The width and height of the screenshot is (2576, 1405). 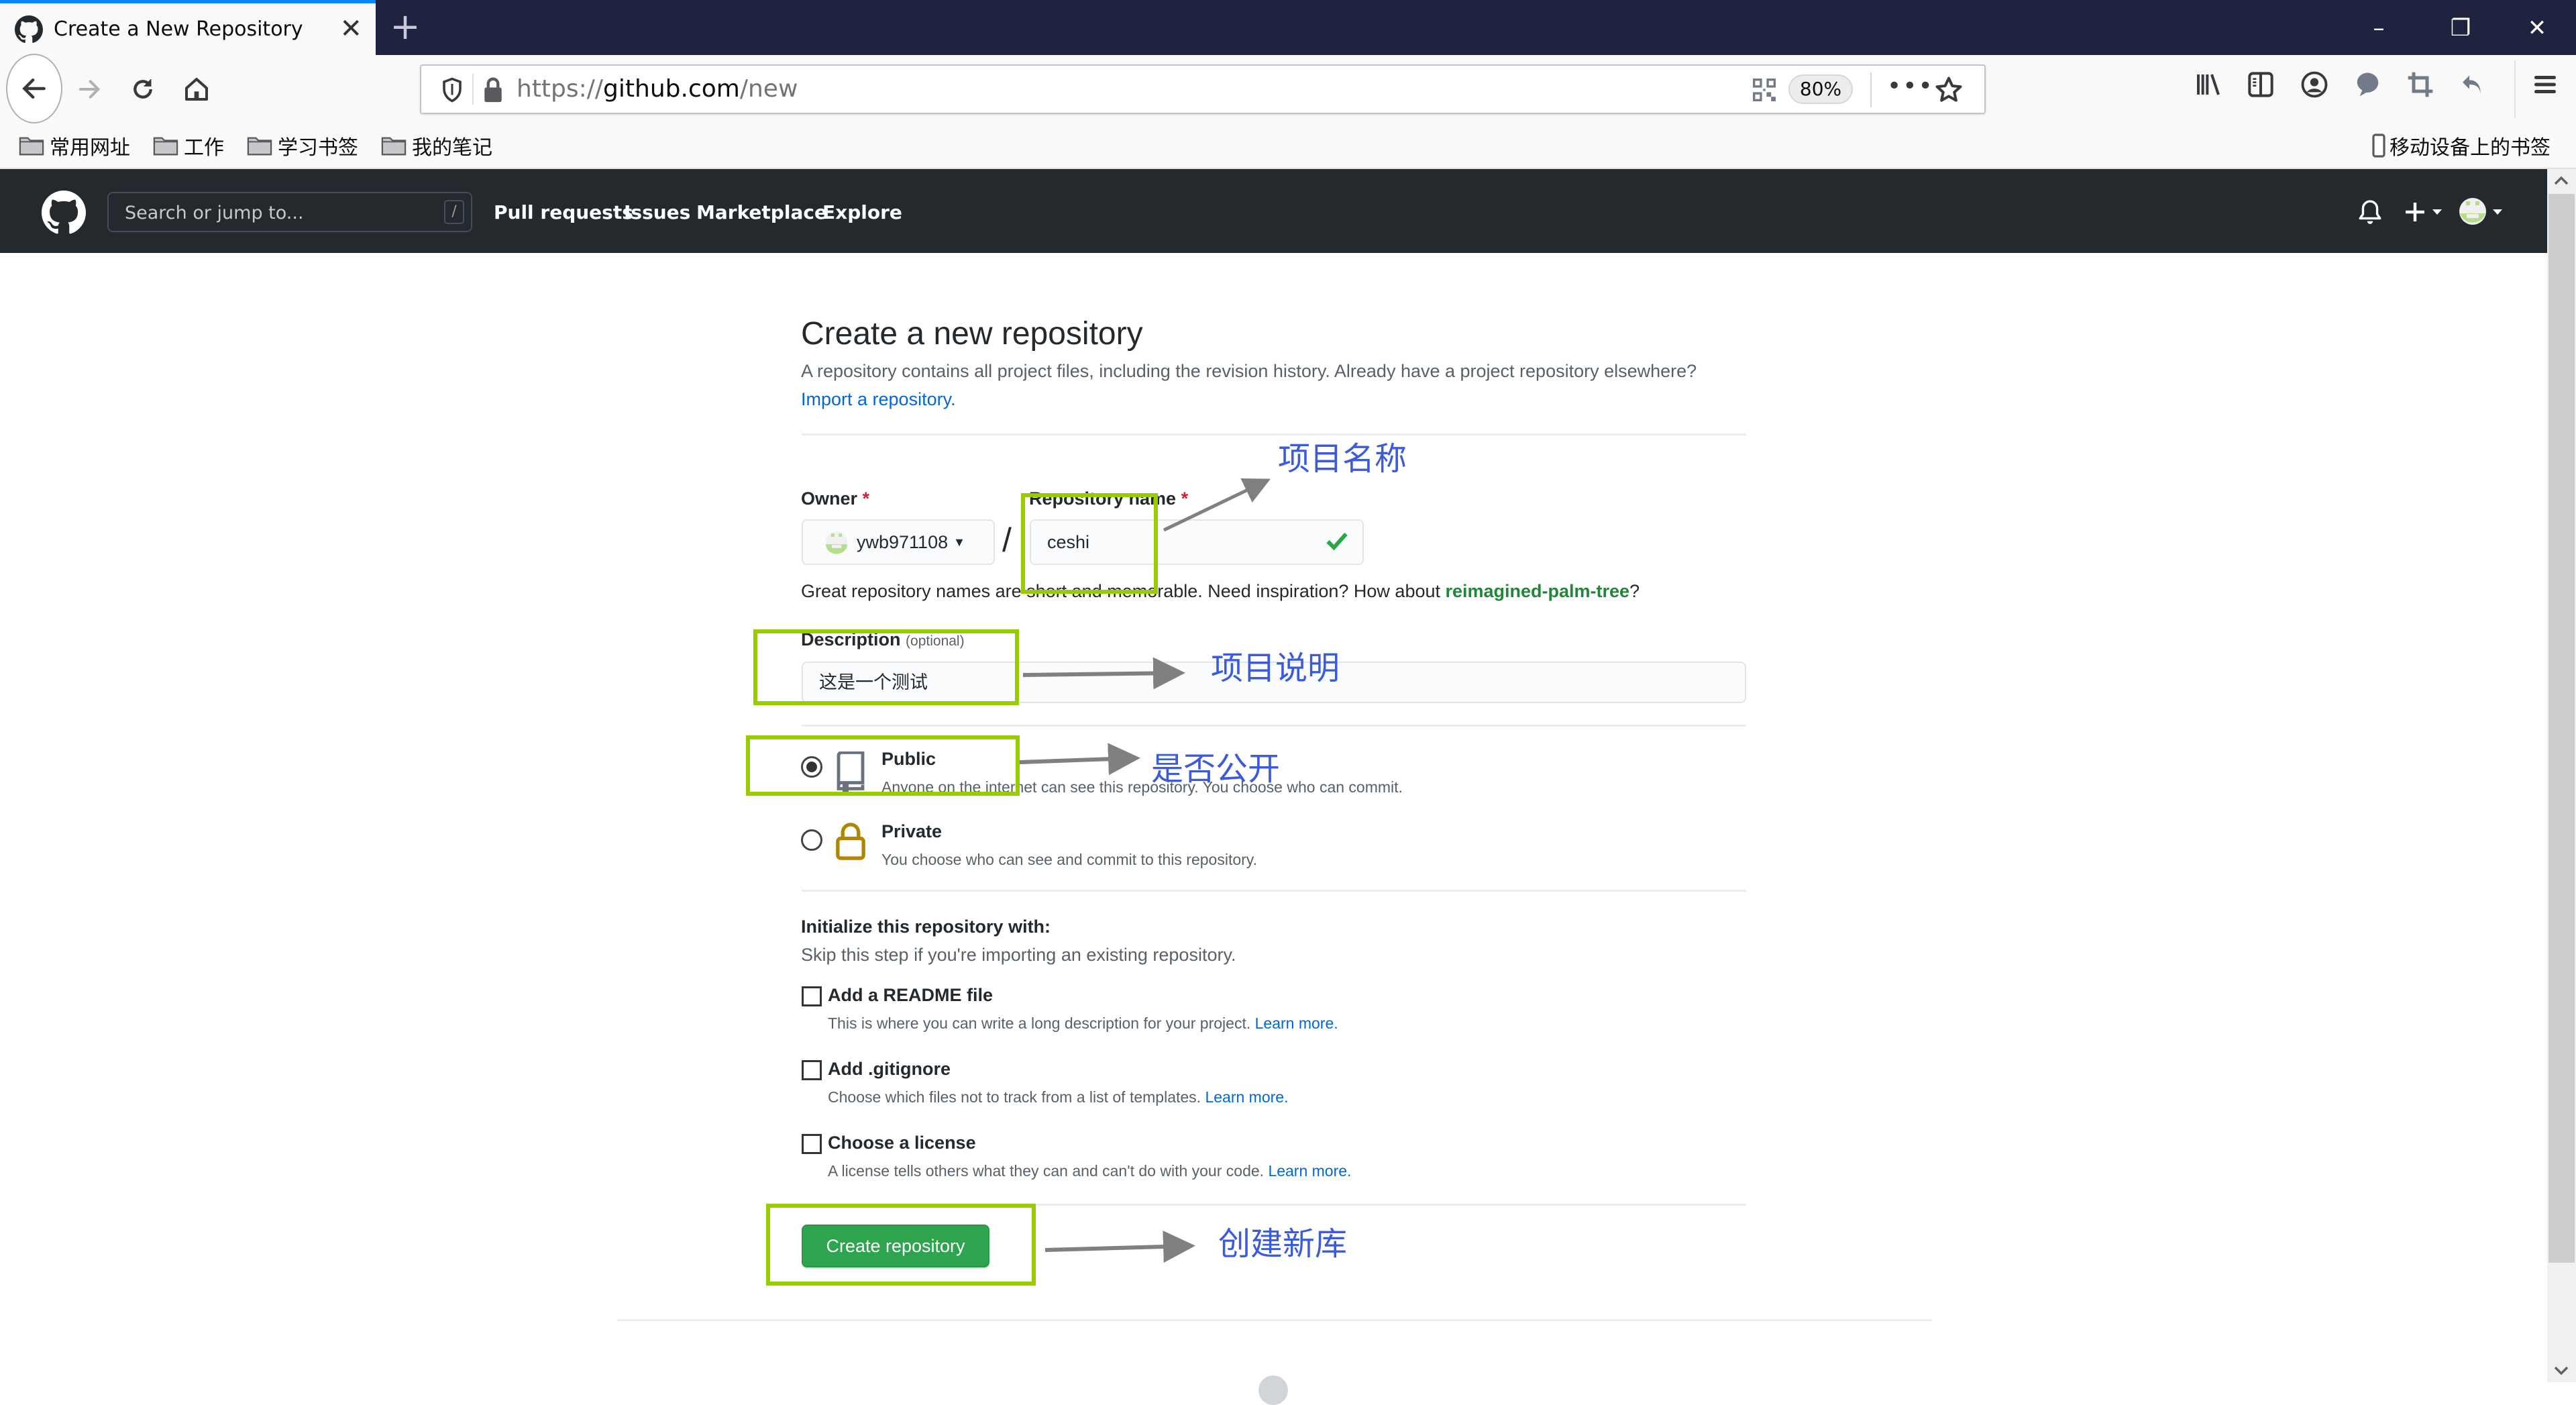 What do you see at coordinates (318, 148) in the screenshot?
I see `bookmark-label: 学习书签` at bounding box center [318, 148].